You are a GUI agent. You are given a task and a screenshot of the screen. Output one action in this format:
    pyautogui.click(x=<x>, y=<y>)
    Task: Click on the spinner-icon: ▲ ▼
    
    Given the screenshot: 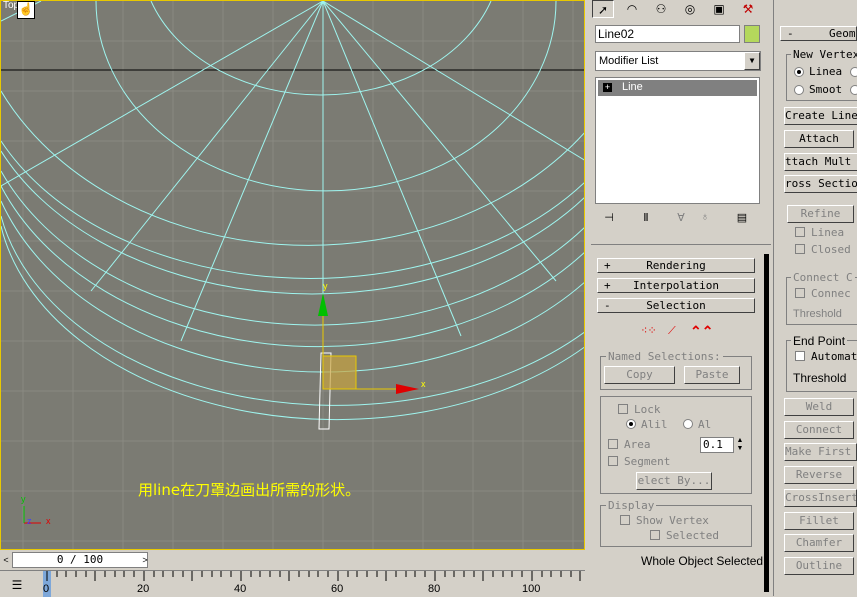 What is the action you would take?
    pyautogui.click(x=740, y=445)
    